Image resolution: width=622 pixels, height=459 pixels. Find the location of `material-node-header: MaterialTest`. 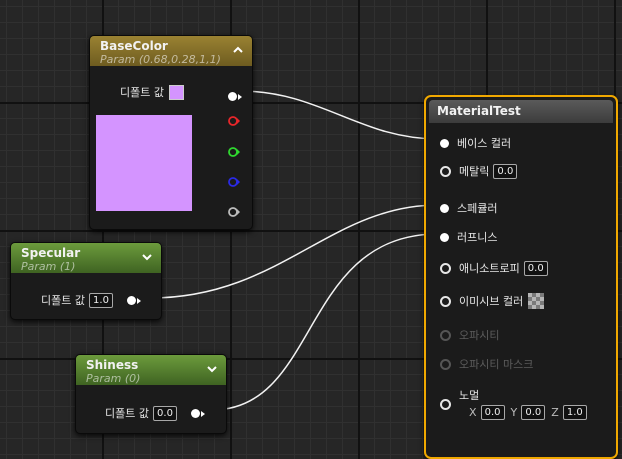

material-node-header: MaterialTest is located at coordinates (521, 111).